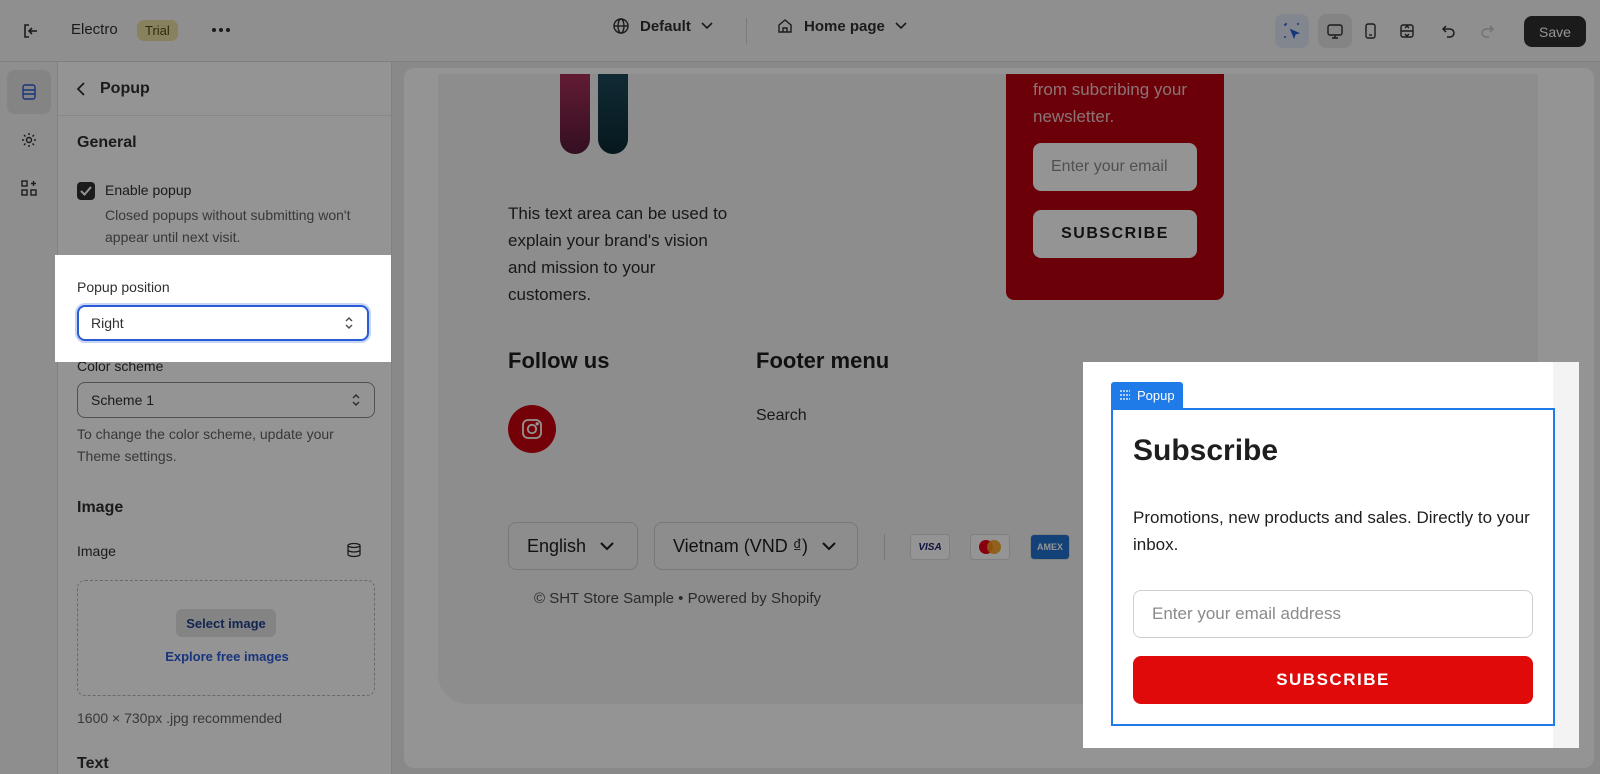 The height and width of the screenshot is (774, 1600). Describe the element at coordinates (1156, 395) in the screenshot. I see `popup-tag-label: Popup` at that location.